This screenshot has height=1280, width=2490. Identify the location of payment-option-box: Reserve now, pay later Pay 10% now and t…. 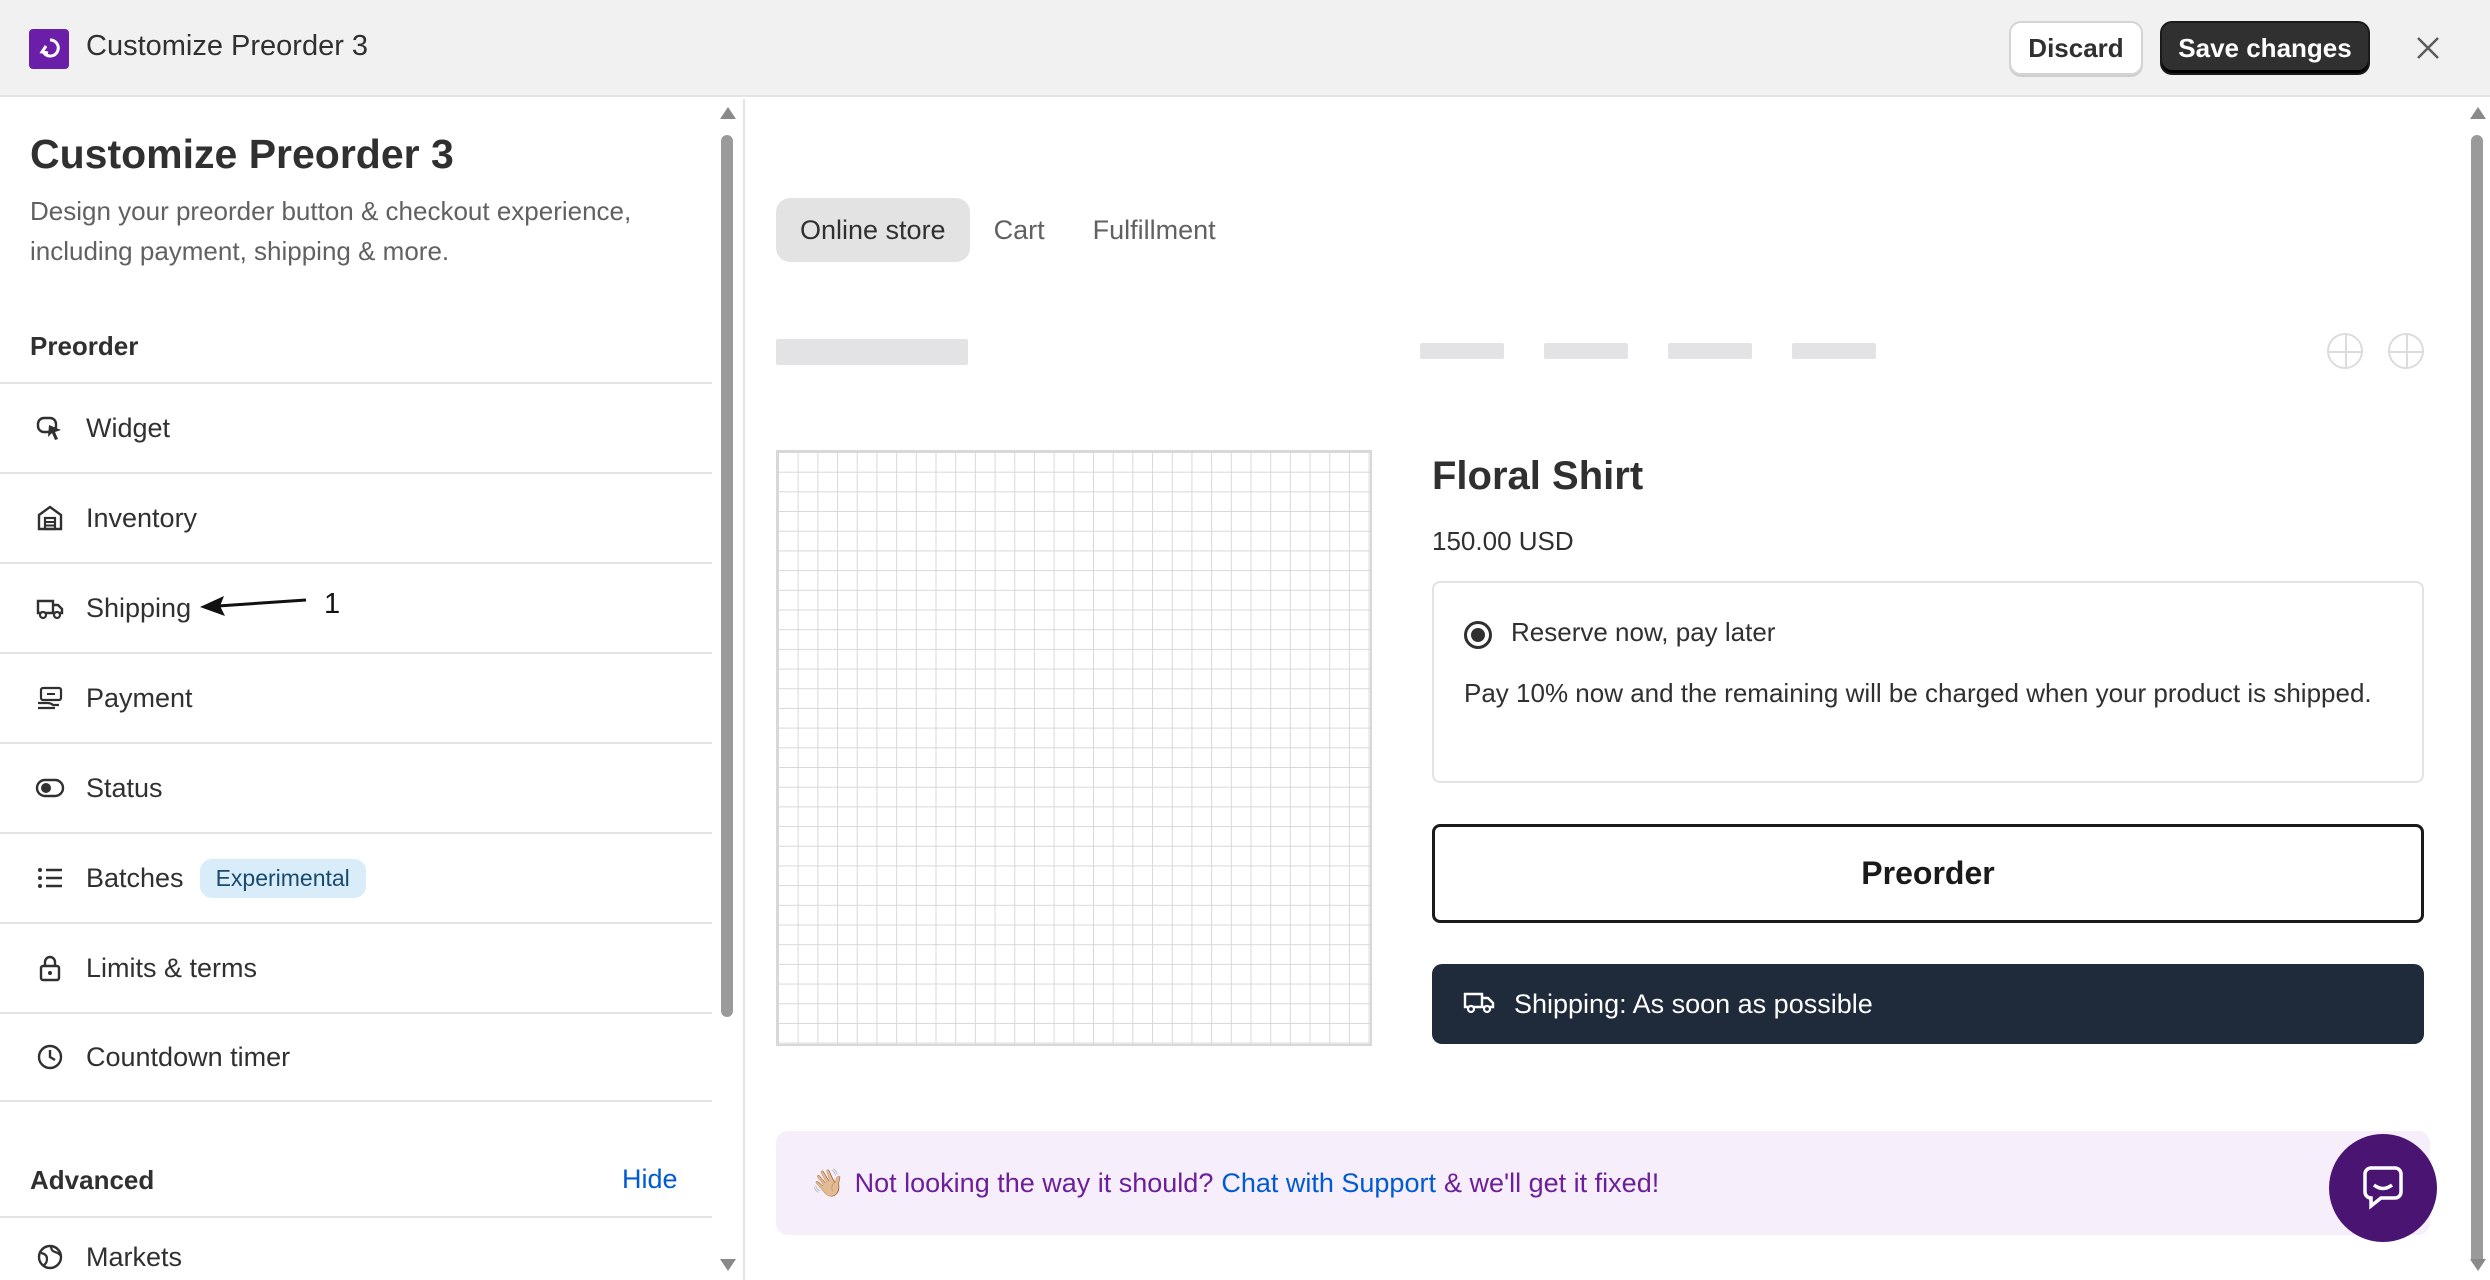
(1928, 682).